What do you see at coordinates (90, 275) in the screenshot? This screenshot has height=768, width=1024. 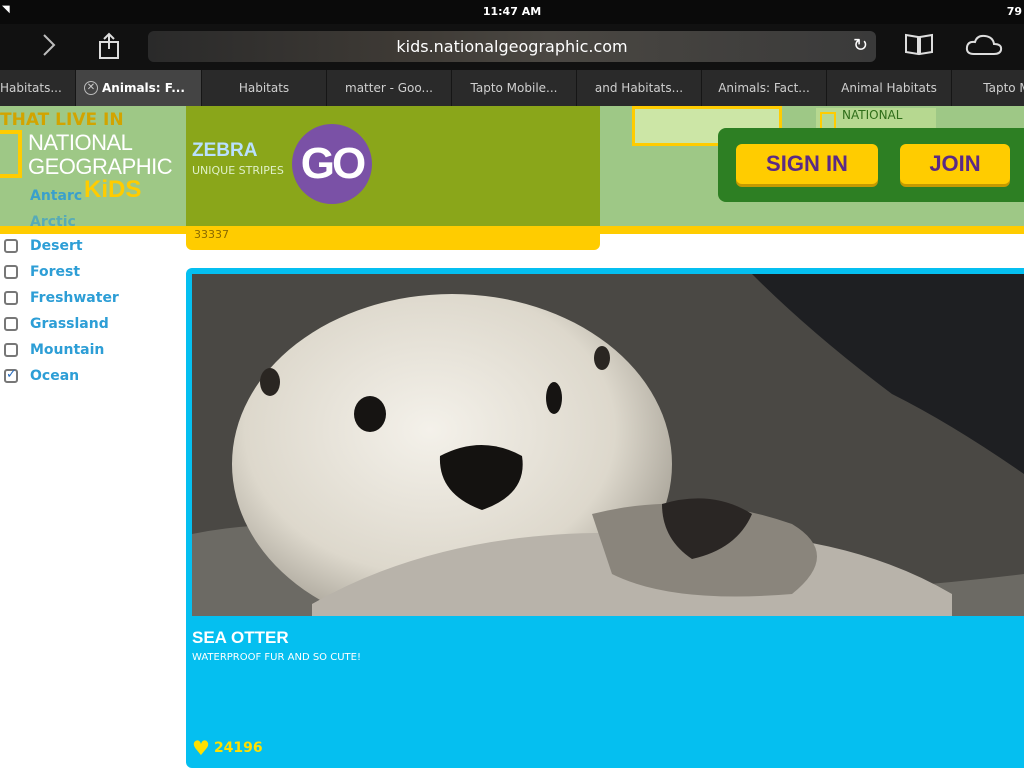 I see `filter-forest: Forest` at bounding box center [90, 275].